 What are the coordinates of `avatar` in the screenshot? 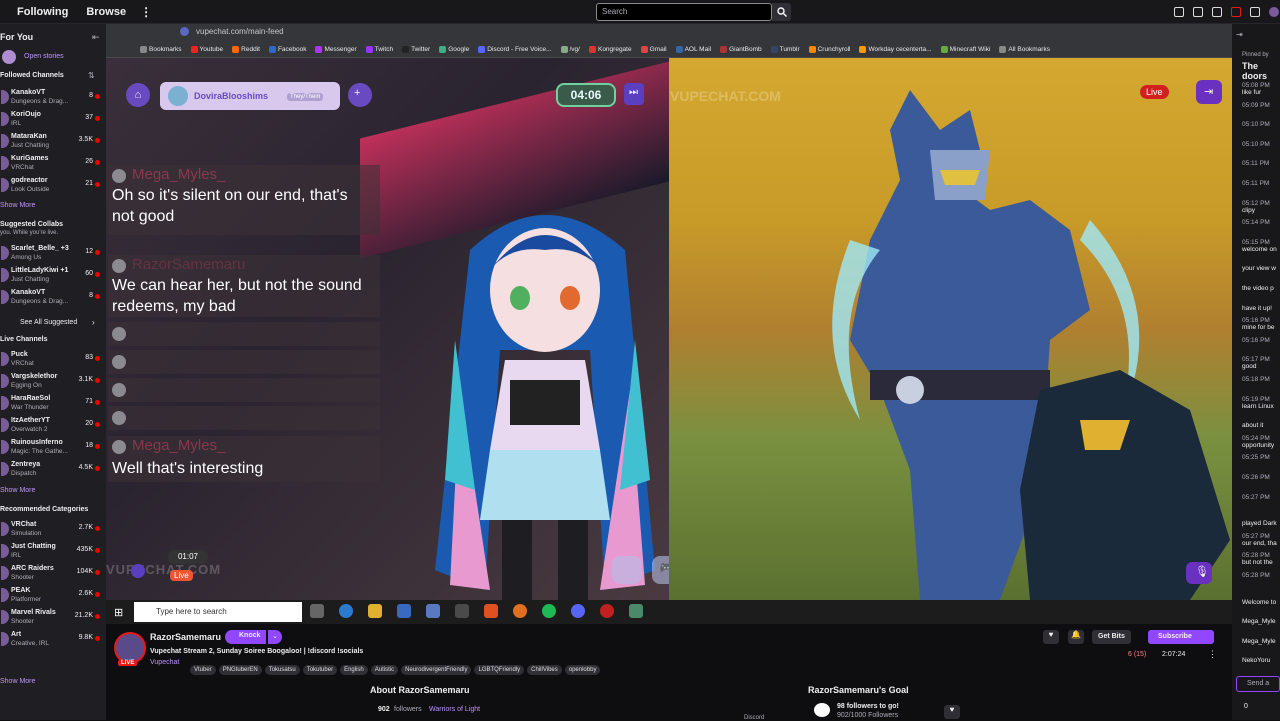 It's located at (1274, 12).